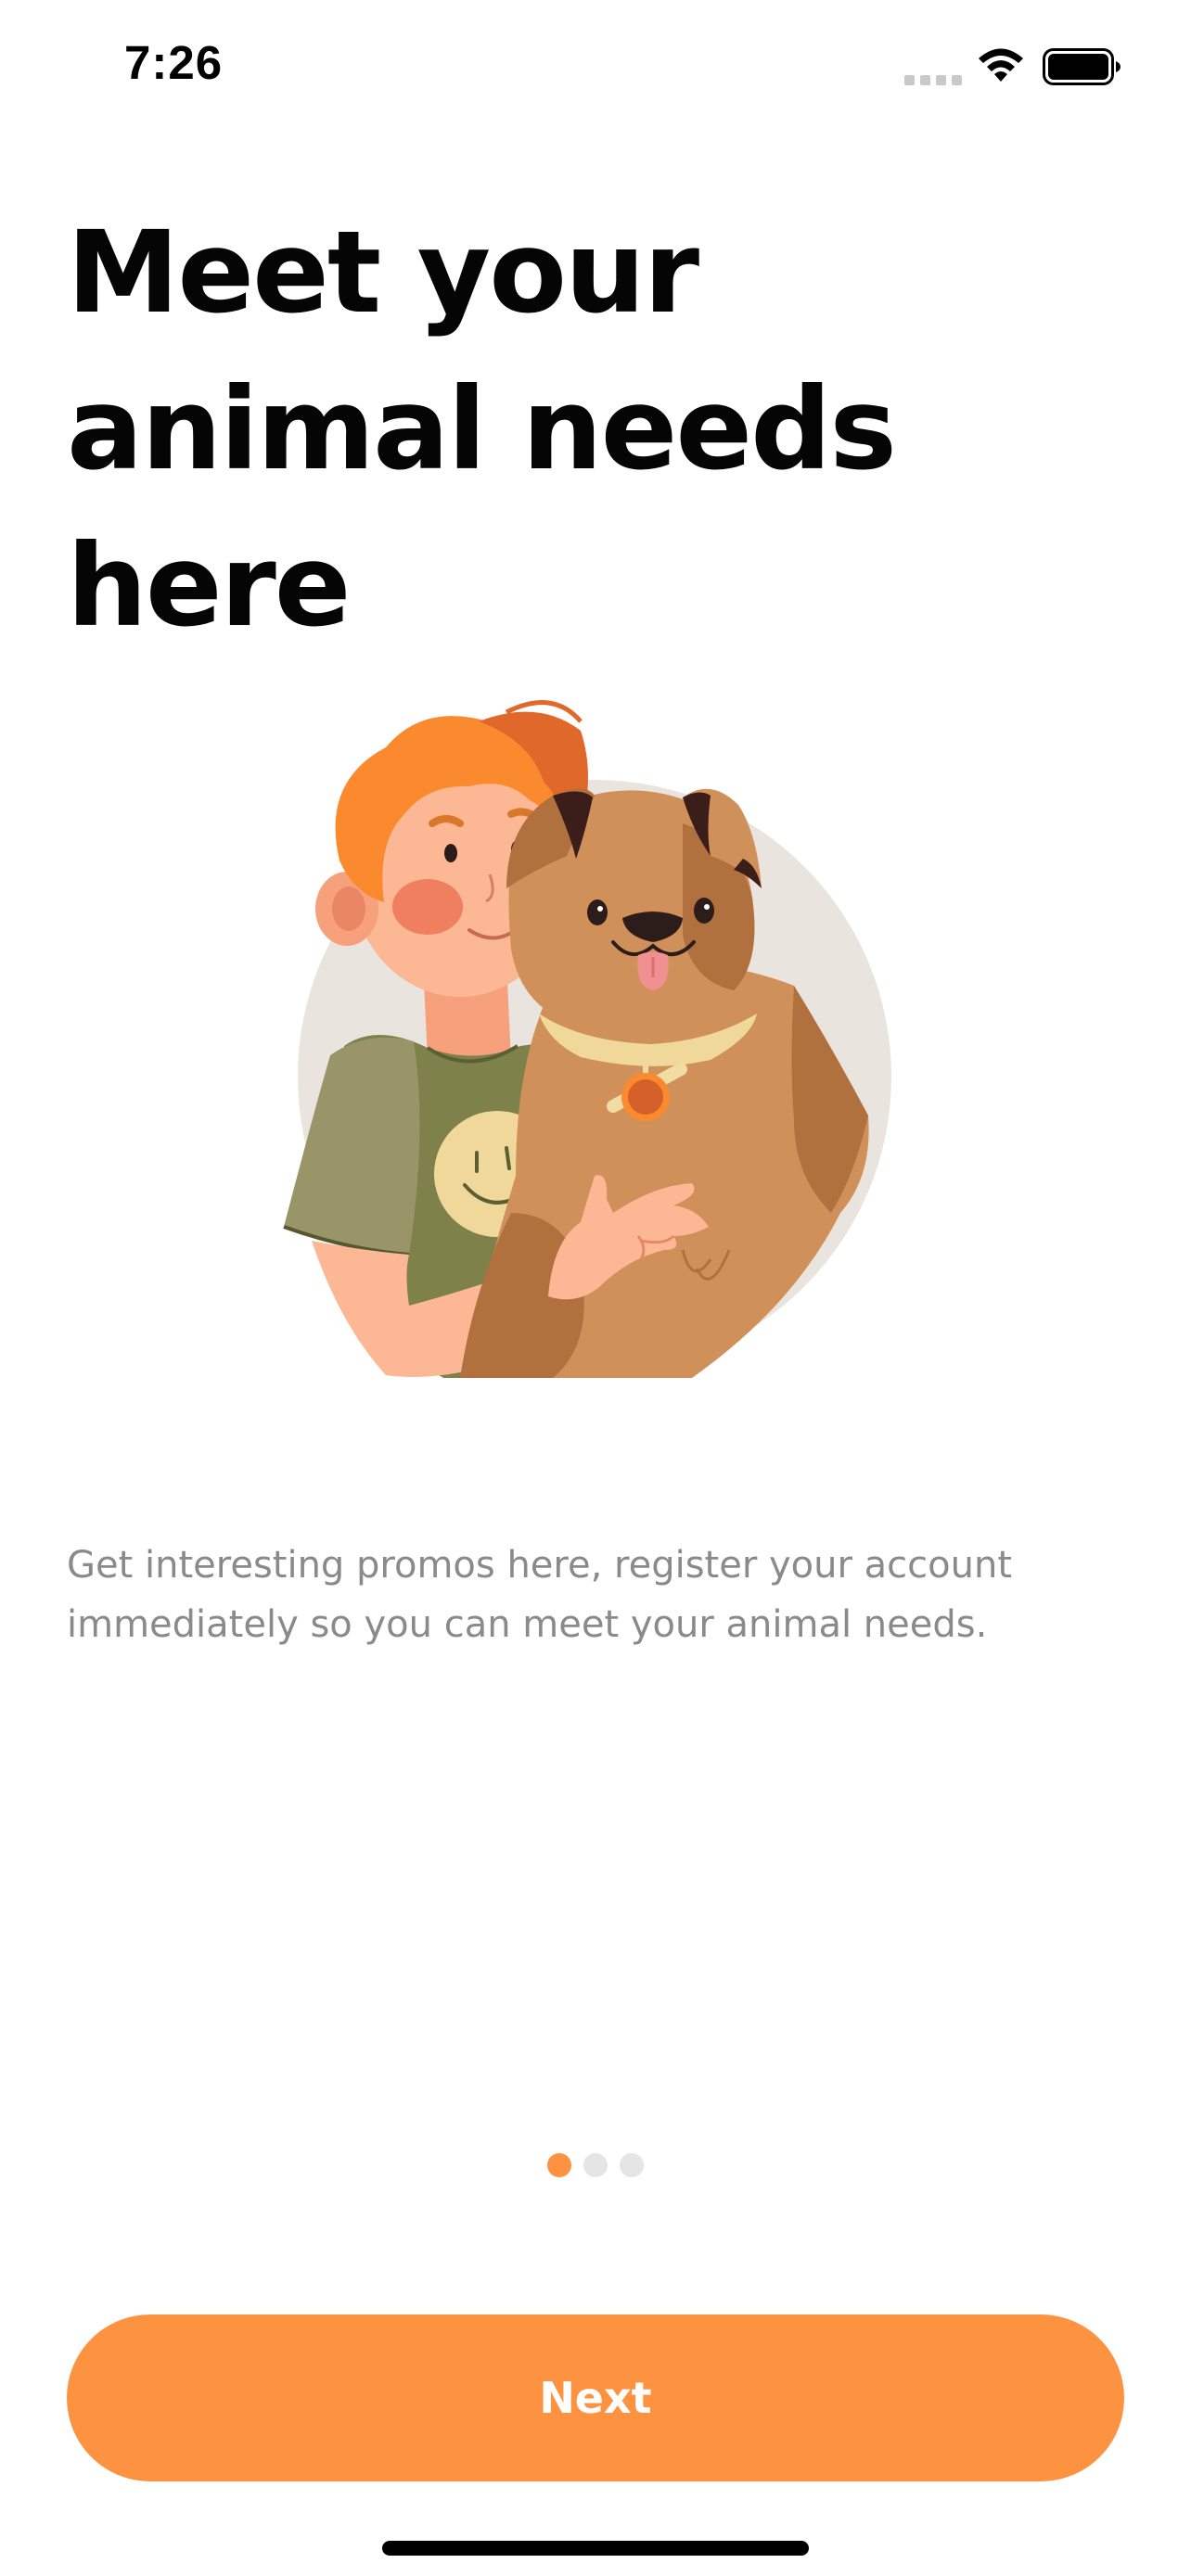  Describe the element at coordinates (1082, 66) in the screenshot. I see `battery-icon` at that location.